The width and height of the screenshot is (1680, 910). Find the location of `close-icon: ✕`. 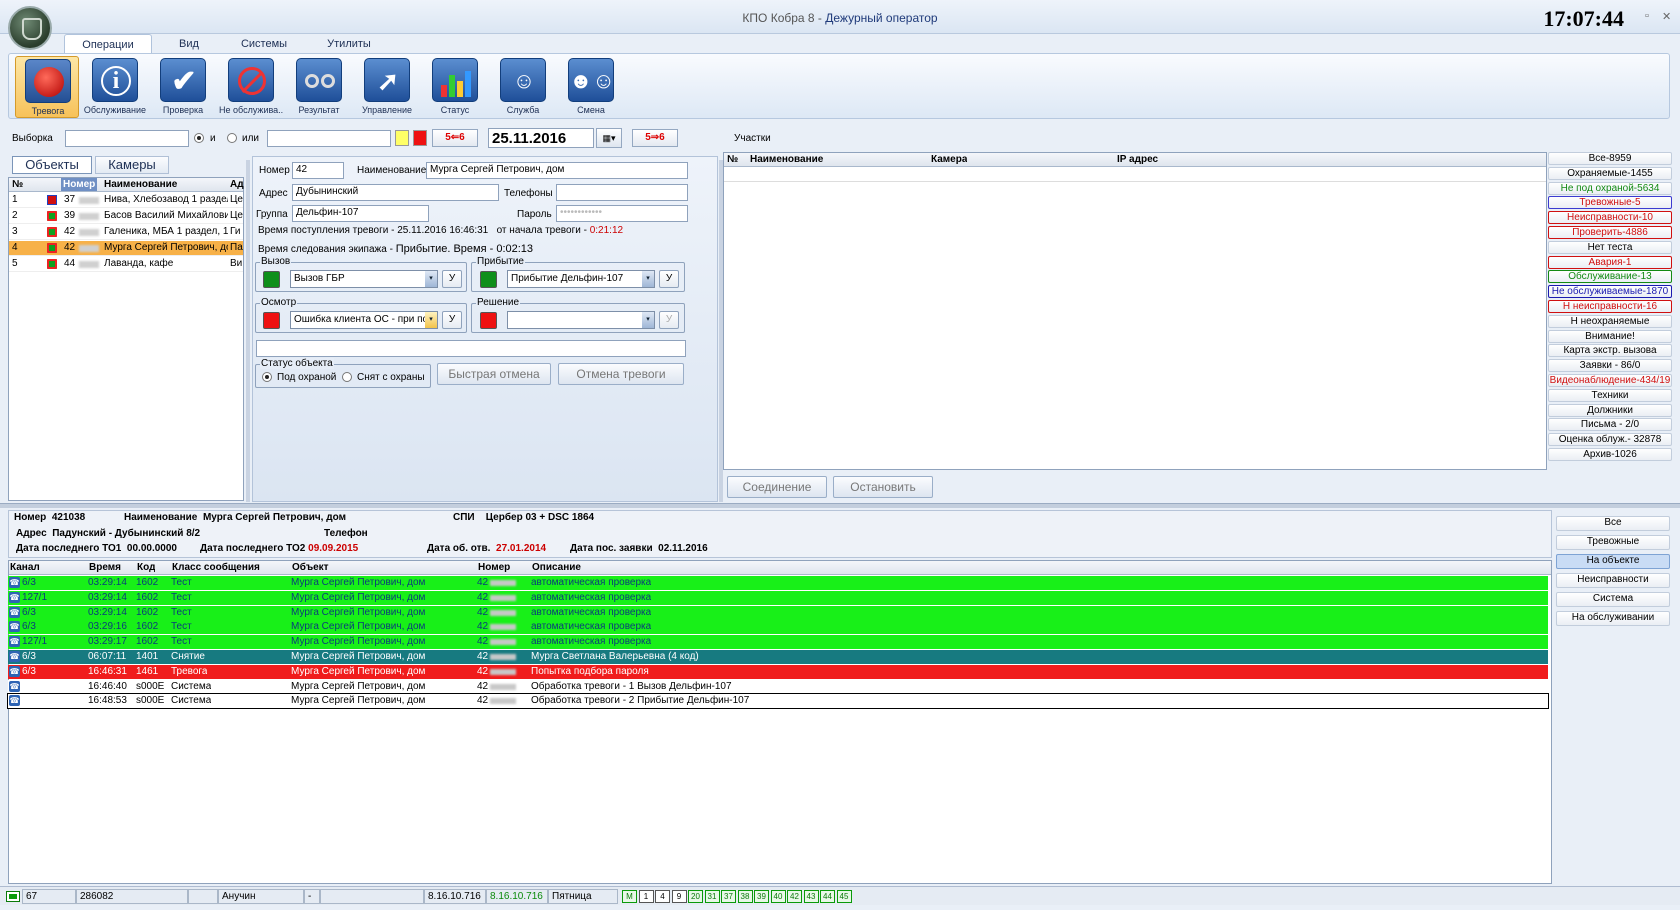

close-icon: ✕ is located at coordinates (1666, 16).